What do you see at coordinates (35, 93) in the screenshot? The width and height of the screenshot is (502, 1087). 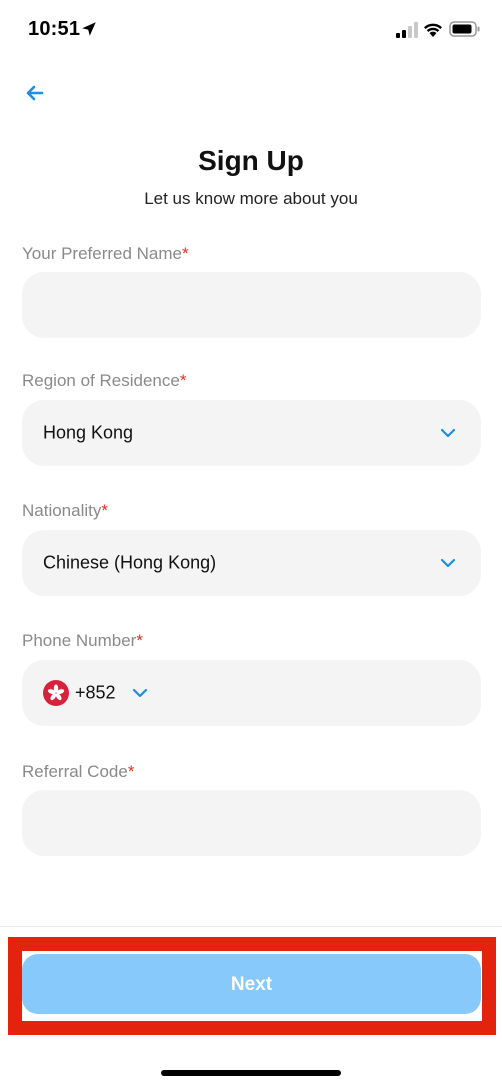 I see `back-arrow-icon` at bounding box center [35, 93].